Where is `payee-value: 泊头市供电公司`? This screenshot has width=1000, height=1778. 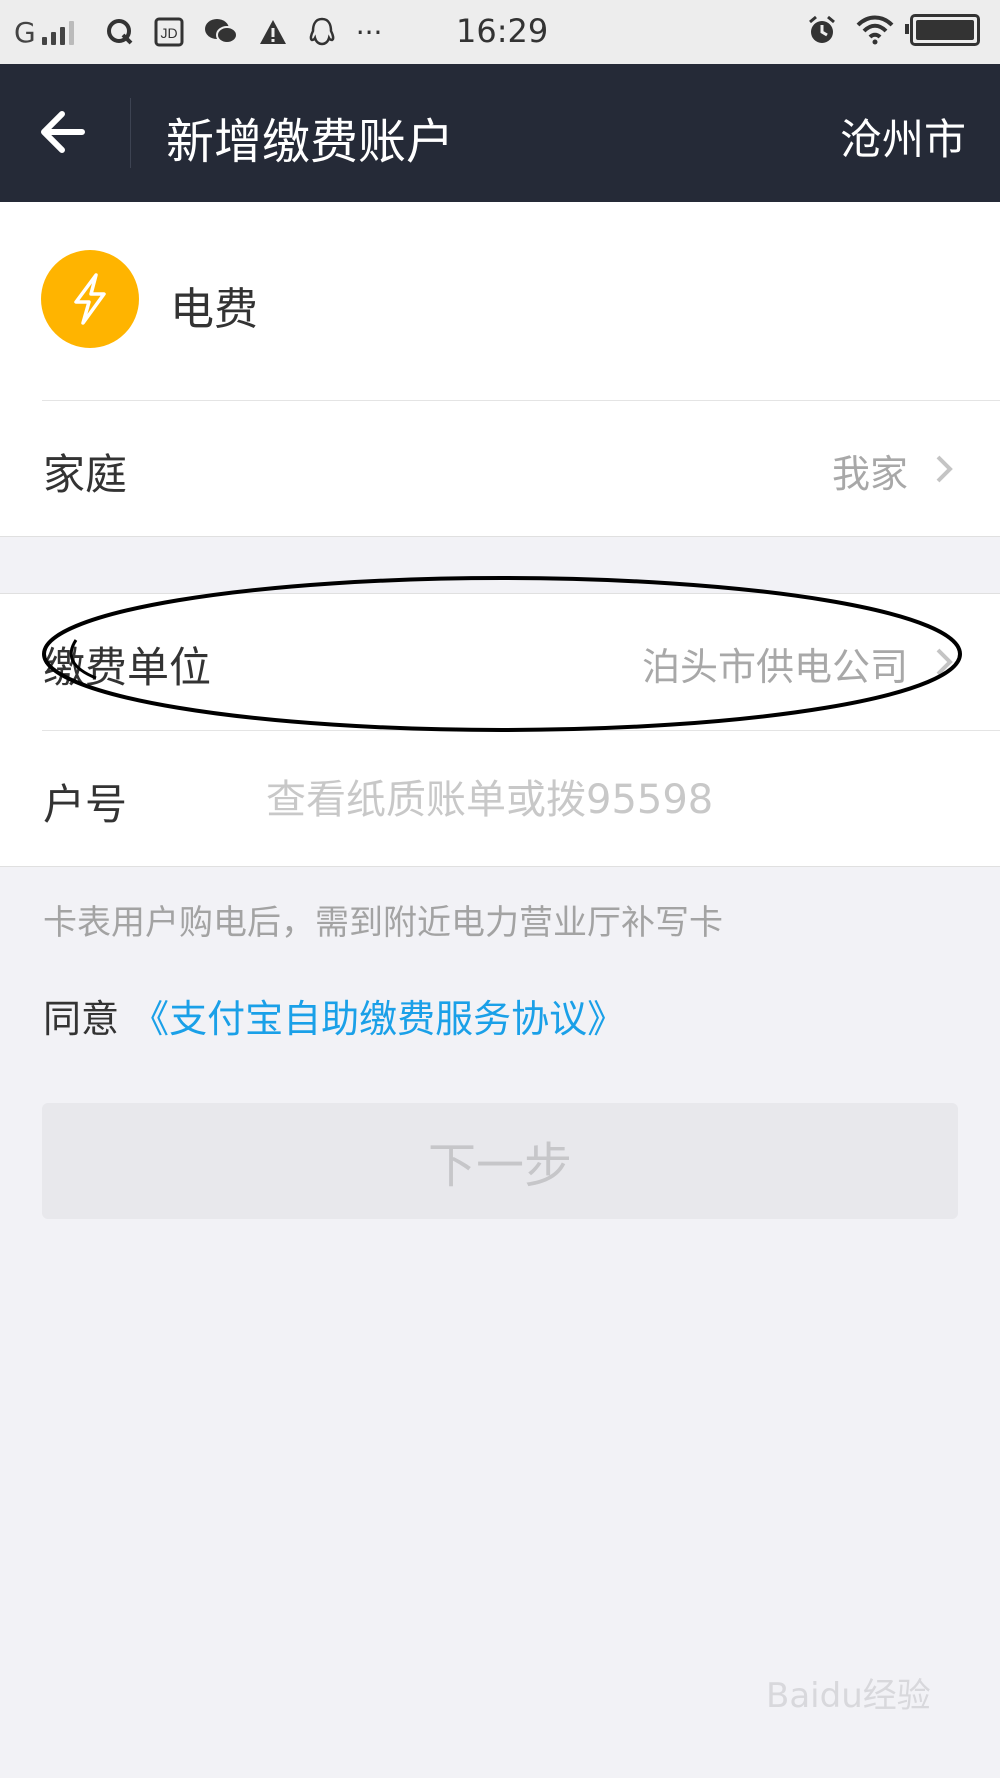 payee-value: 泊头市供电公司 is located at coordinates (774, 667).